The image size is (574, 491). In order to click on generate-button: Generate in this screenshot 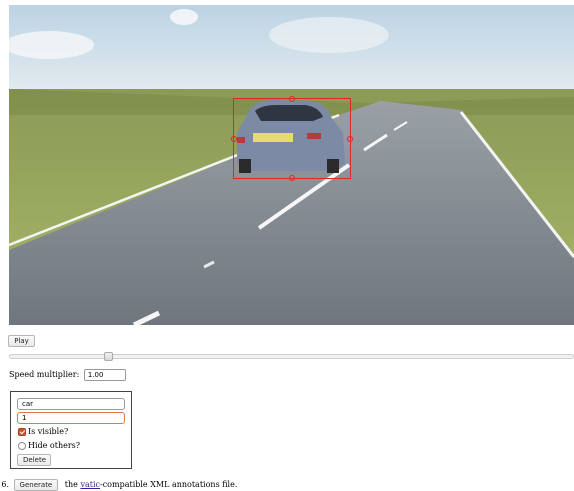, I will do `click(36, 485)`.